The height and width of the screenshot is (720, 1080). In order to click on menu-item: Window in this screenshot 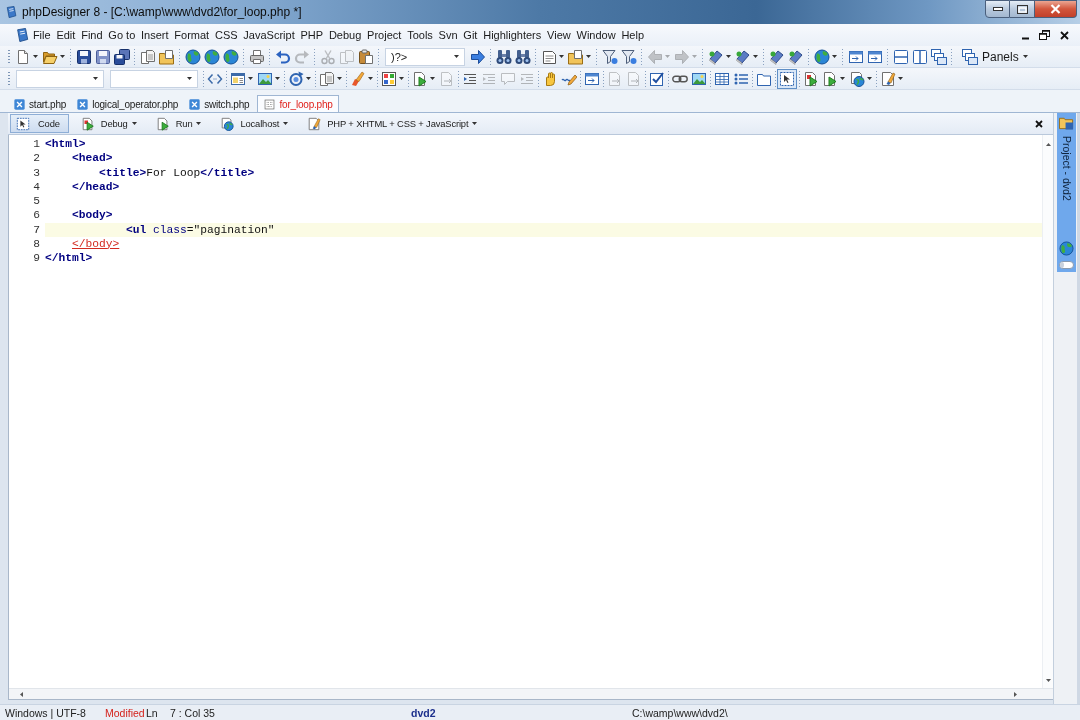, I will do `click(596, 35)`.